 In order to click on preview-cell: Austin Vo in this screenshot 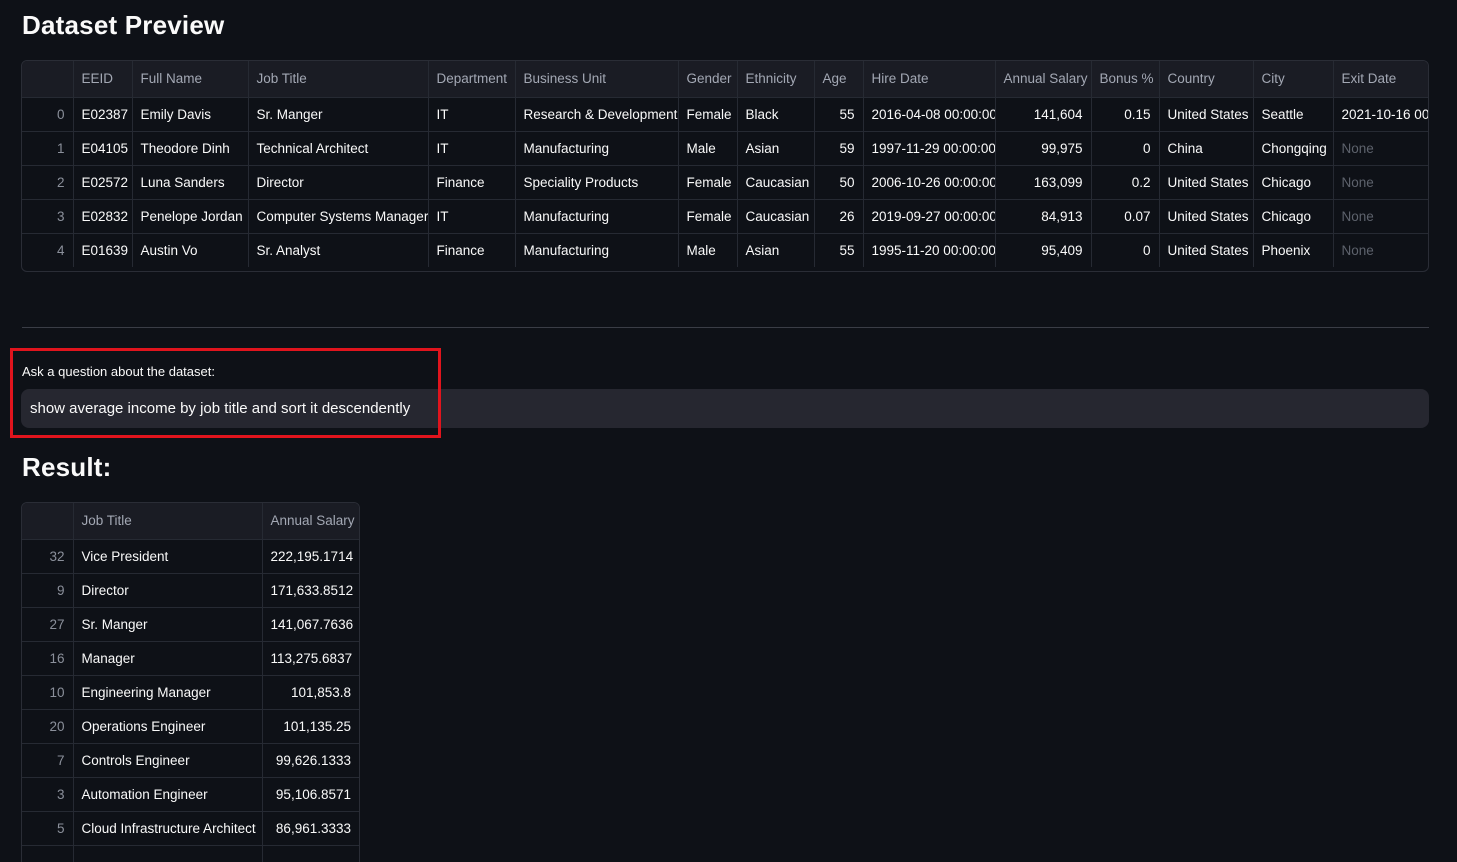, I will do `click(190, 250)`.